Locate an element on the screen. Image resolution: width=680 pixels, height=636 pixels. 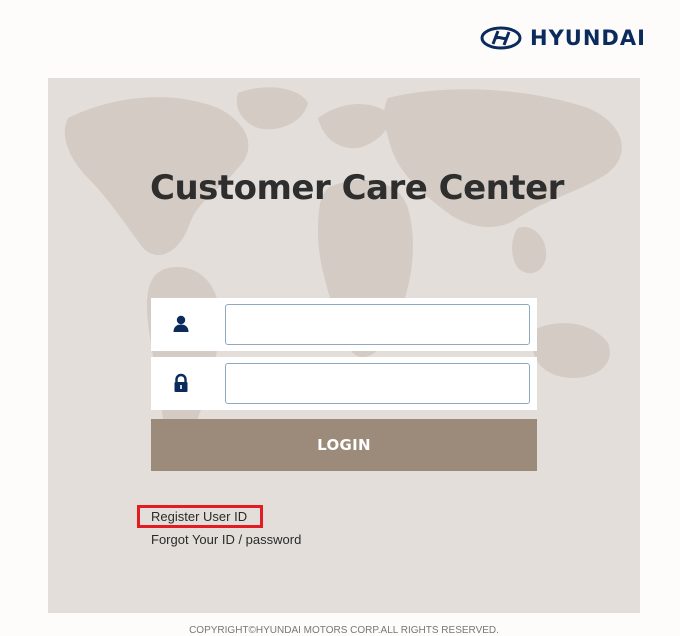
user-icon is located at coordinates (181, 323).